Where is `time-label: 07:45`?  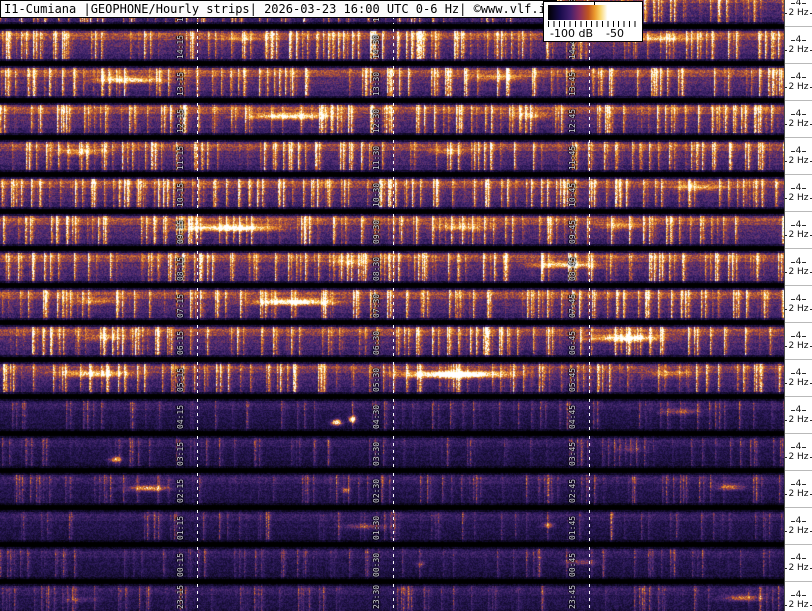
time-label: 07:45 is located at coordinates (572, 305).